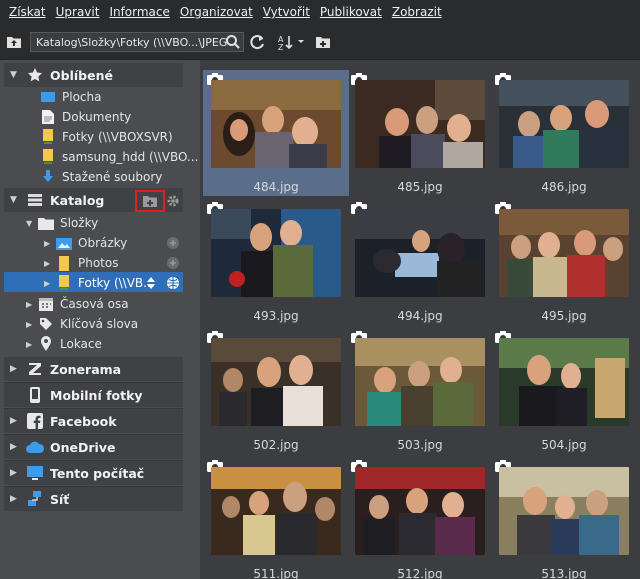  I want to click on thumbnail-495: 495.jpg, so click(564, 262).